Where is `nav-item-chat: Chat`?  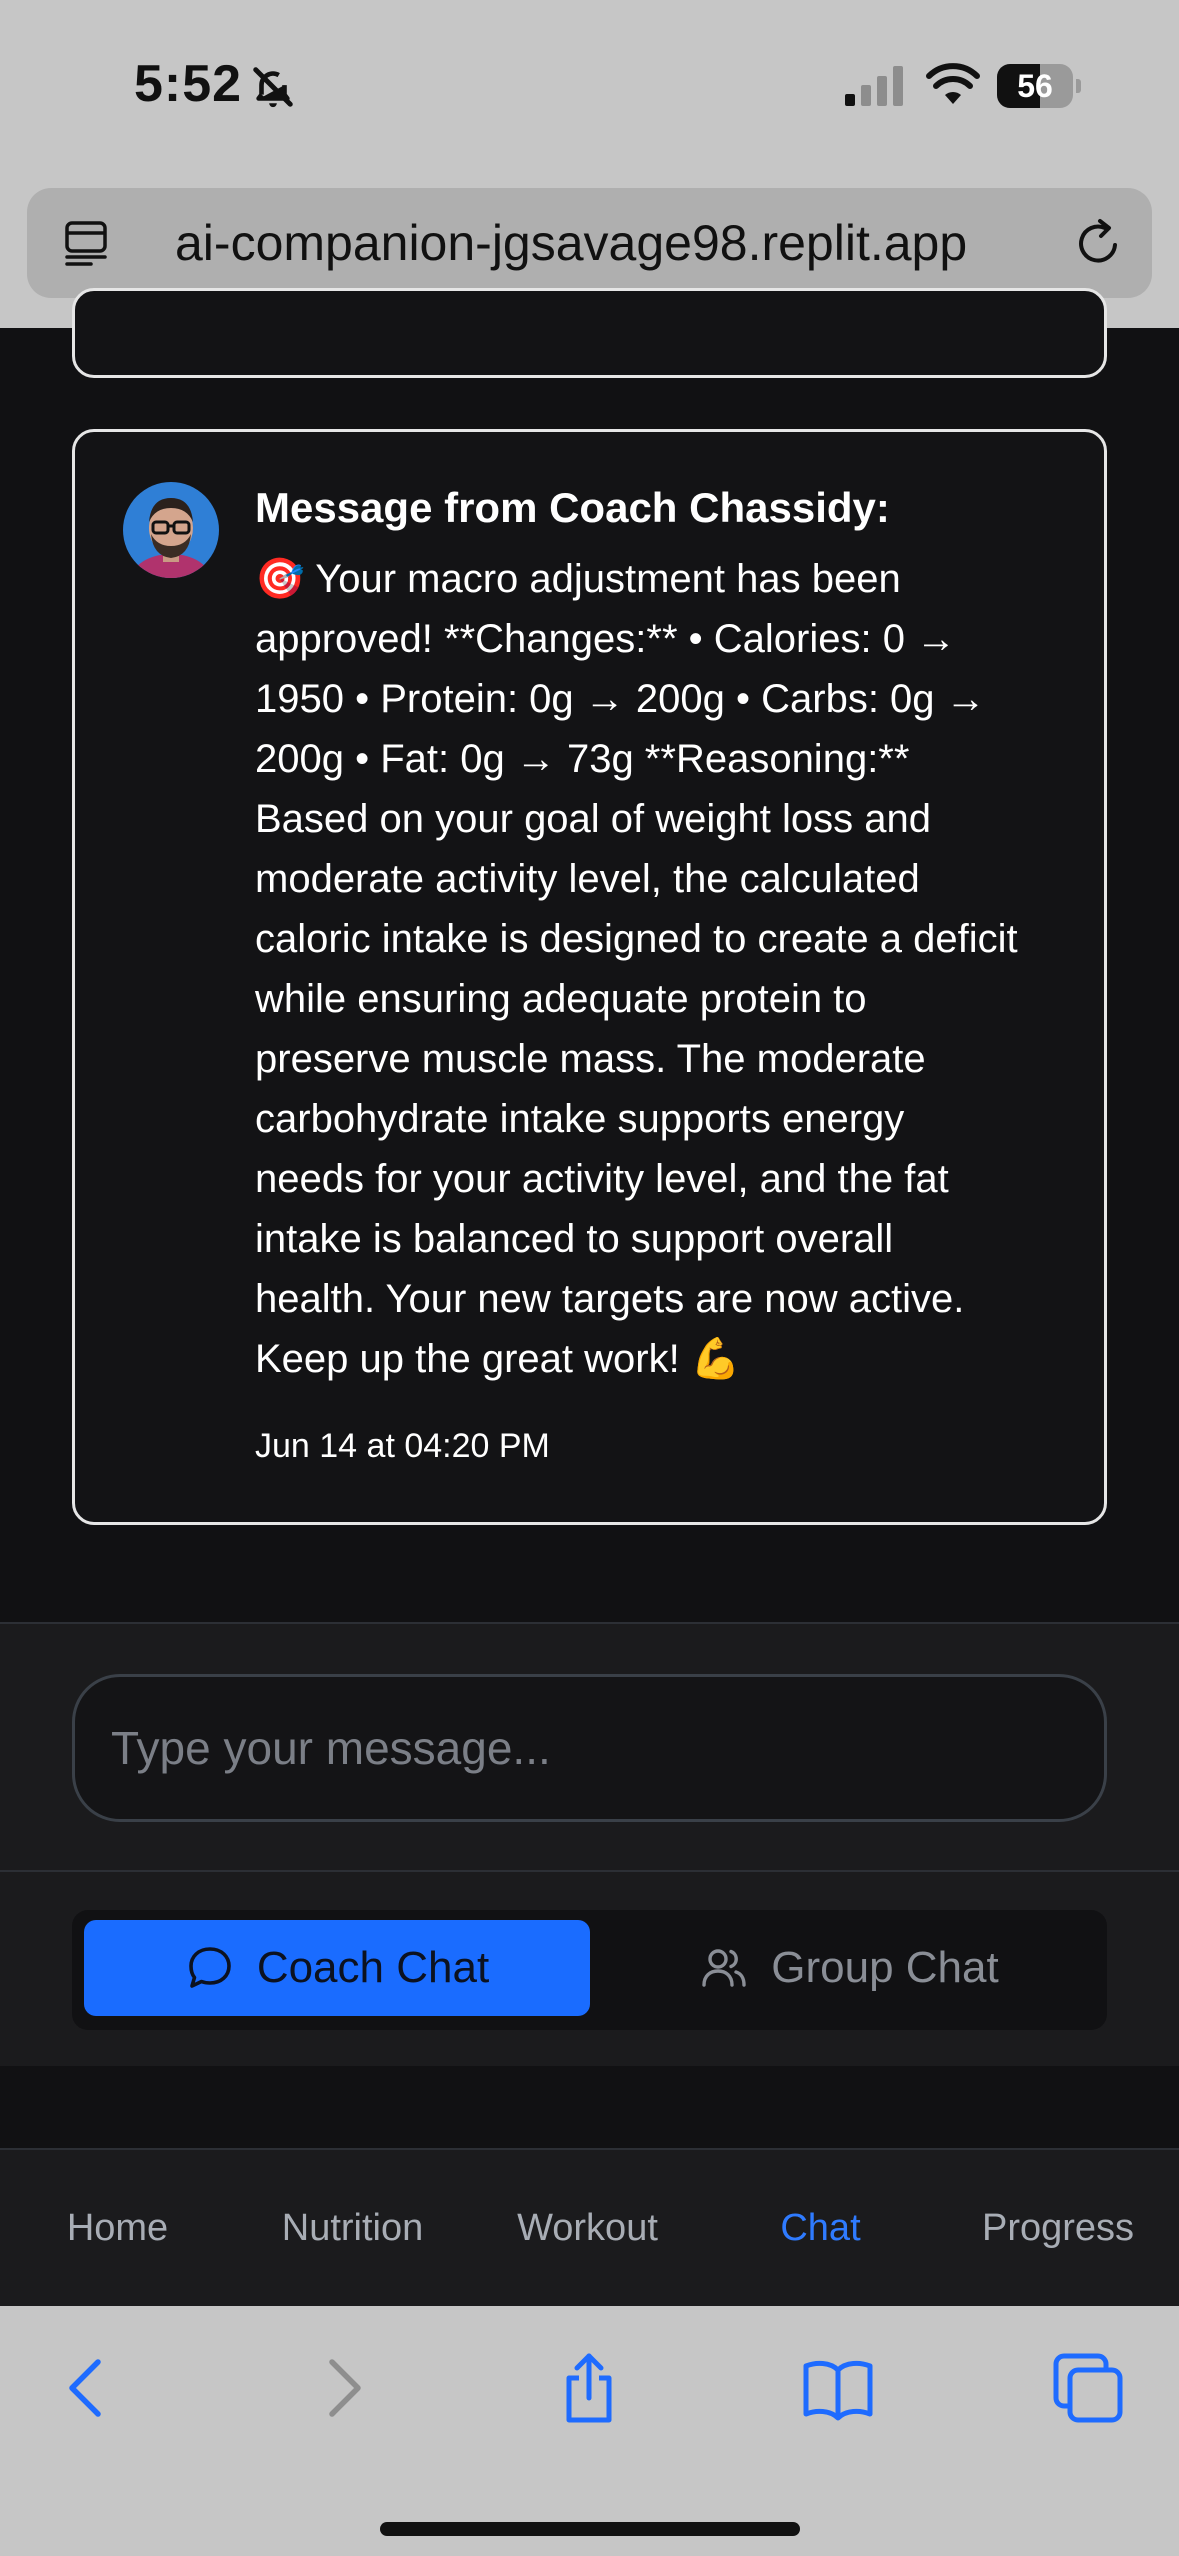 nav-item-chat: Chat is located at coordinates (820, 2228).